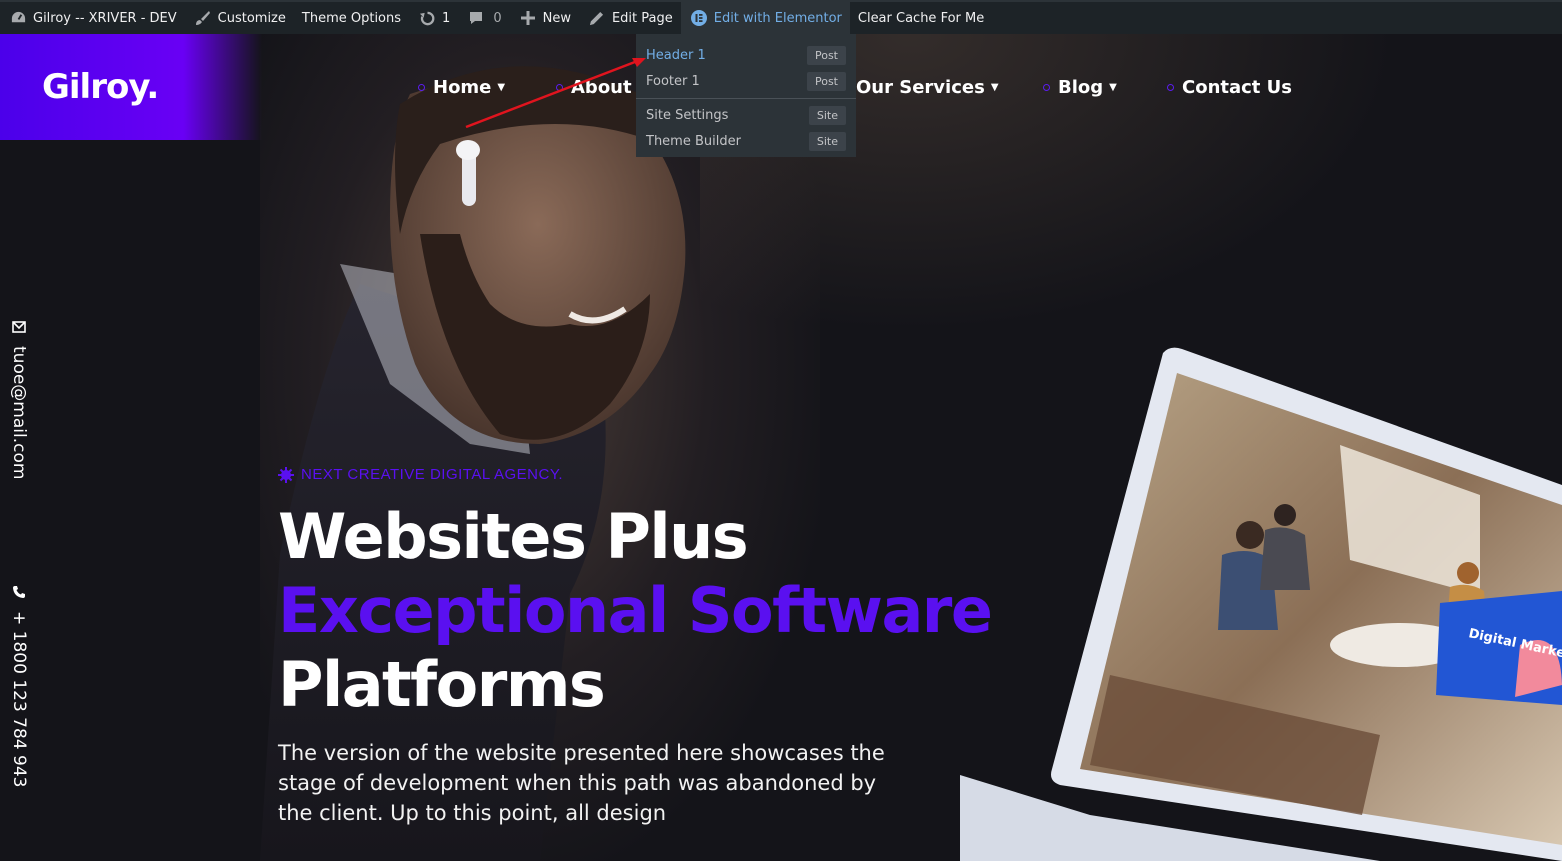 This screenshot has height=861, width=1562. I want to click on nav-home: Home ▼, so click(461, 87).